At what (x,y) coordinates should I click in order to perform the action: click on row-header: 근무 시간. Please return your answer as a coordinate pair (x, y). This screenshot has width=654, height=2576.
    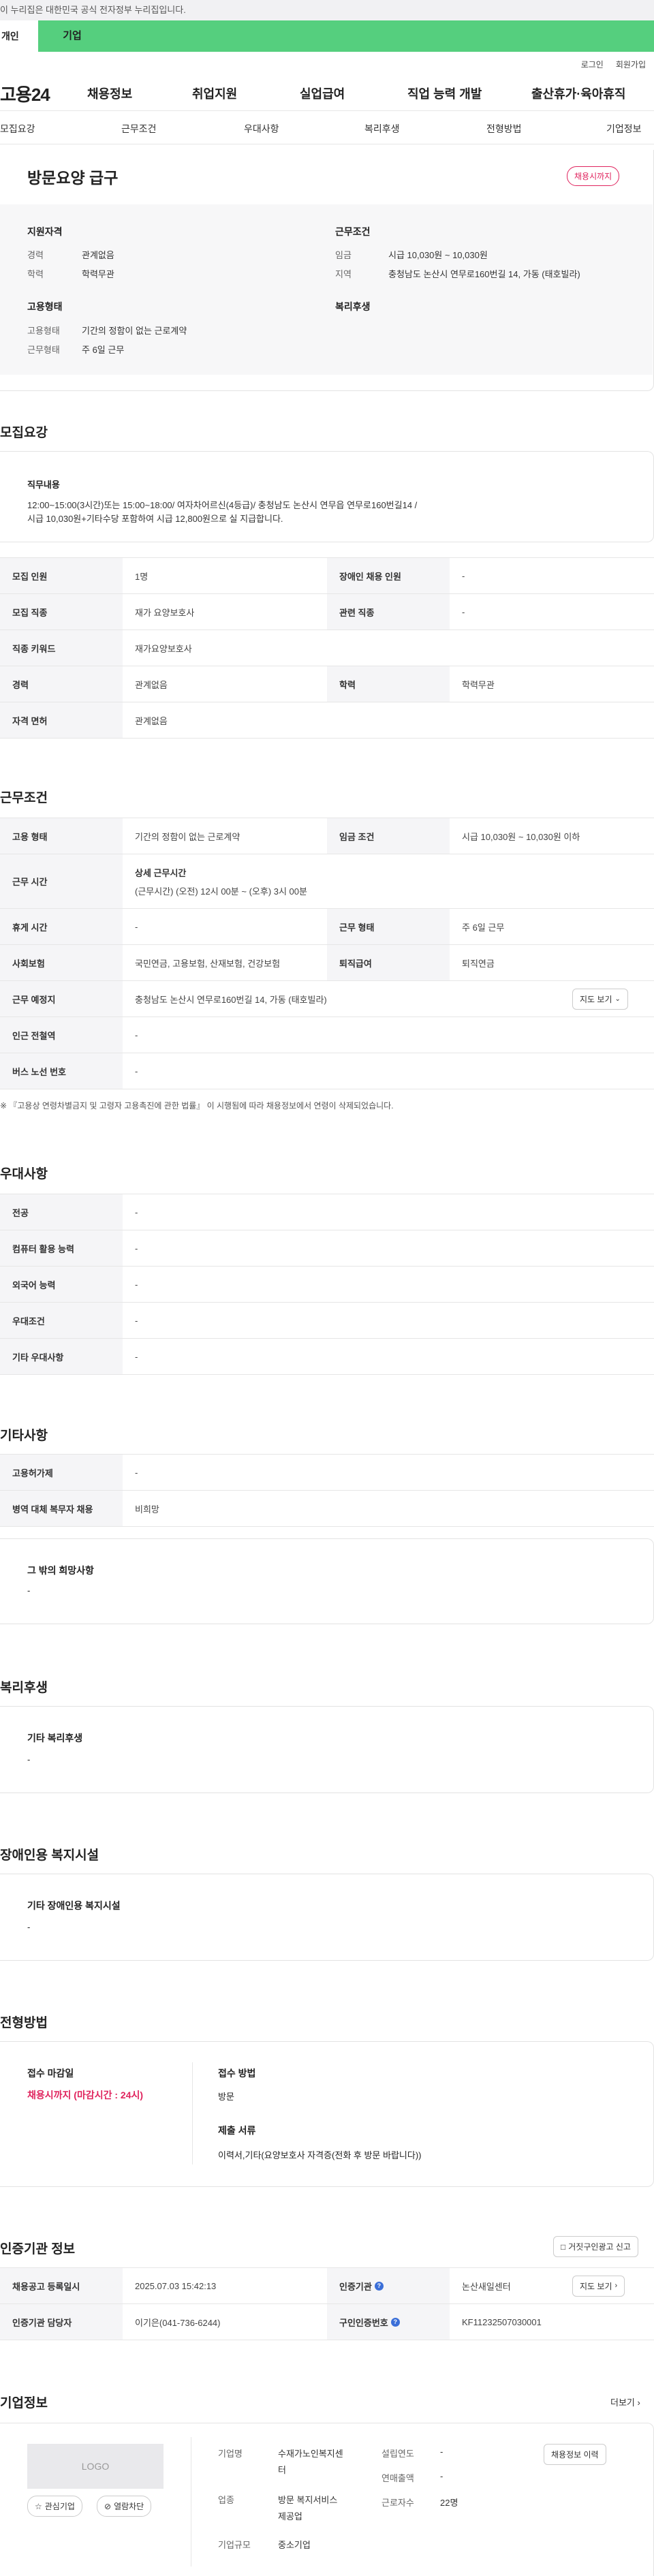
    Looking at the image, I should click on (62, 881).